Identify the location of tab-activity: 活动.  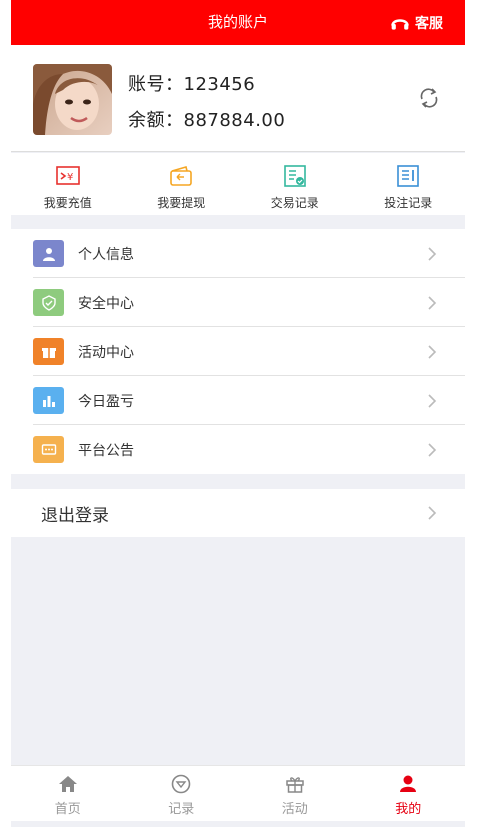
(295, 793).